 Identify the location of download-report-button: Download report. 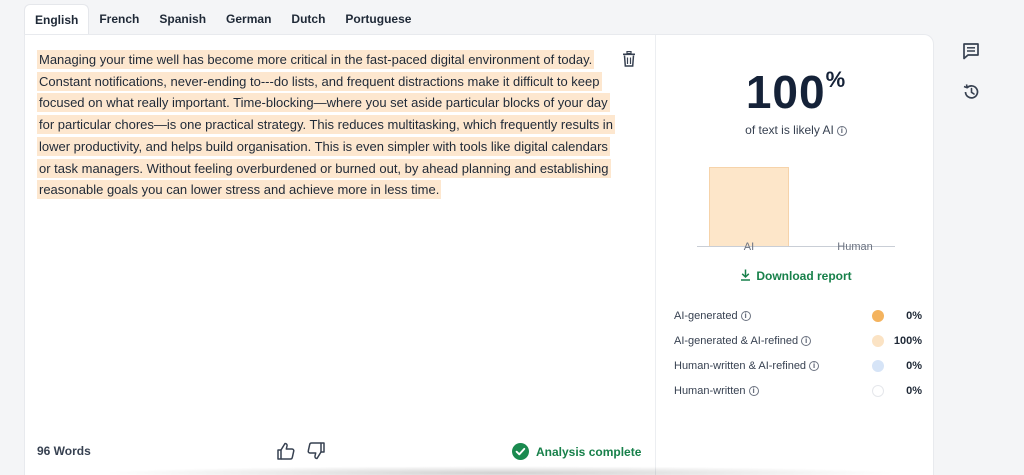
(796, 276).